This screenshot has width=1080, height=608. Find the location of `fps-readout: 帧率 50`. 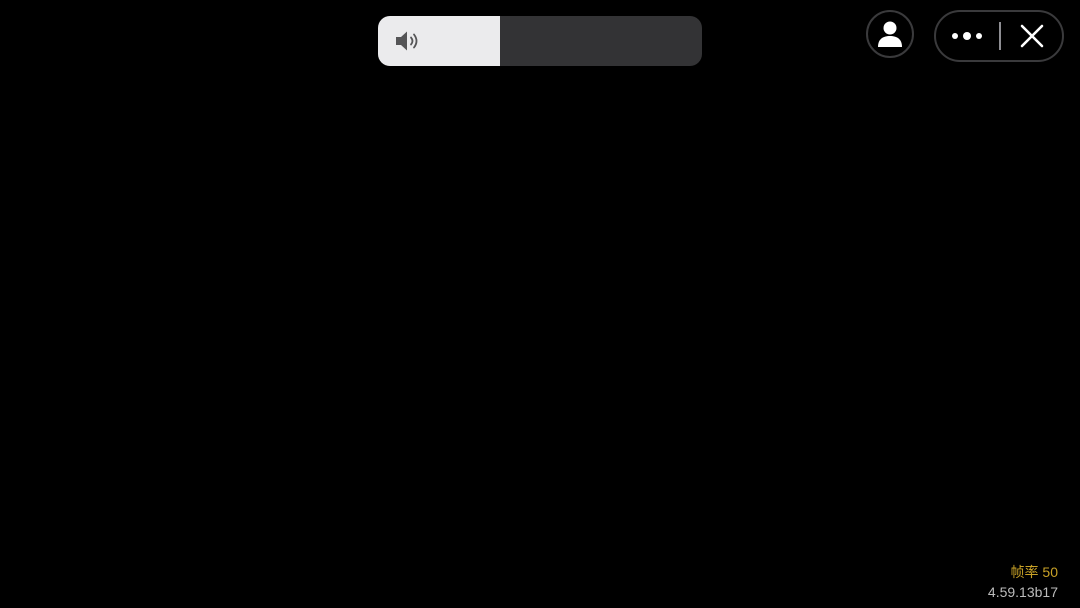

fps-readout: 帧率 50 is located at coordinates (1023, 572).